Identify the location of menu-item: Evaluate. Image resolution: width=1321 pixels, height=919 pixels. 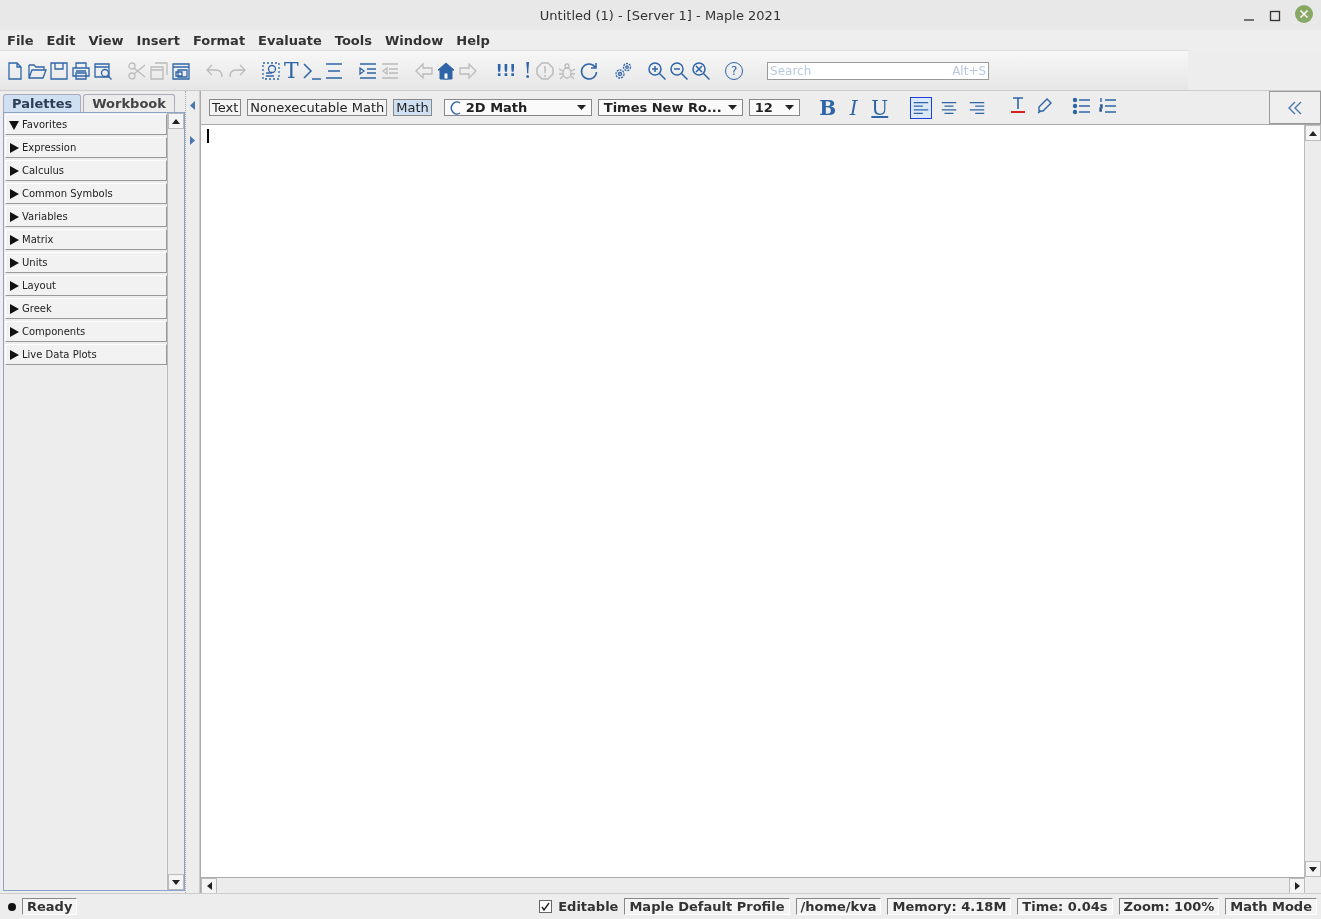
(296, 40).